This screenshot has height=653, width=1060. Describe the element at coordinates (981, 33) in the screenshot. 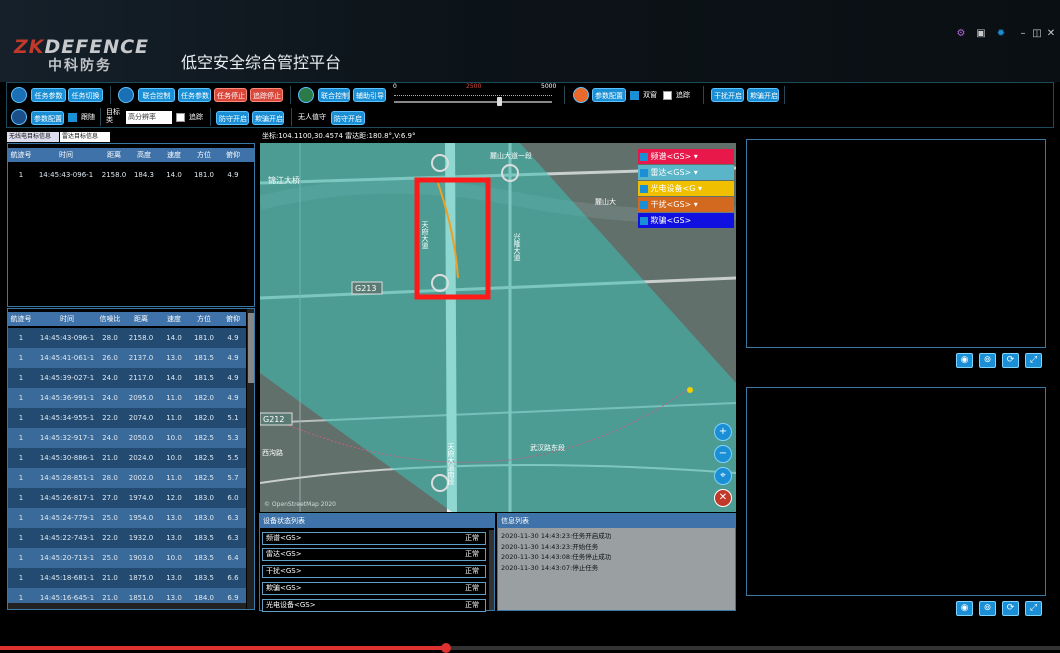

I see `monitor-icon: ▣` at that location.